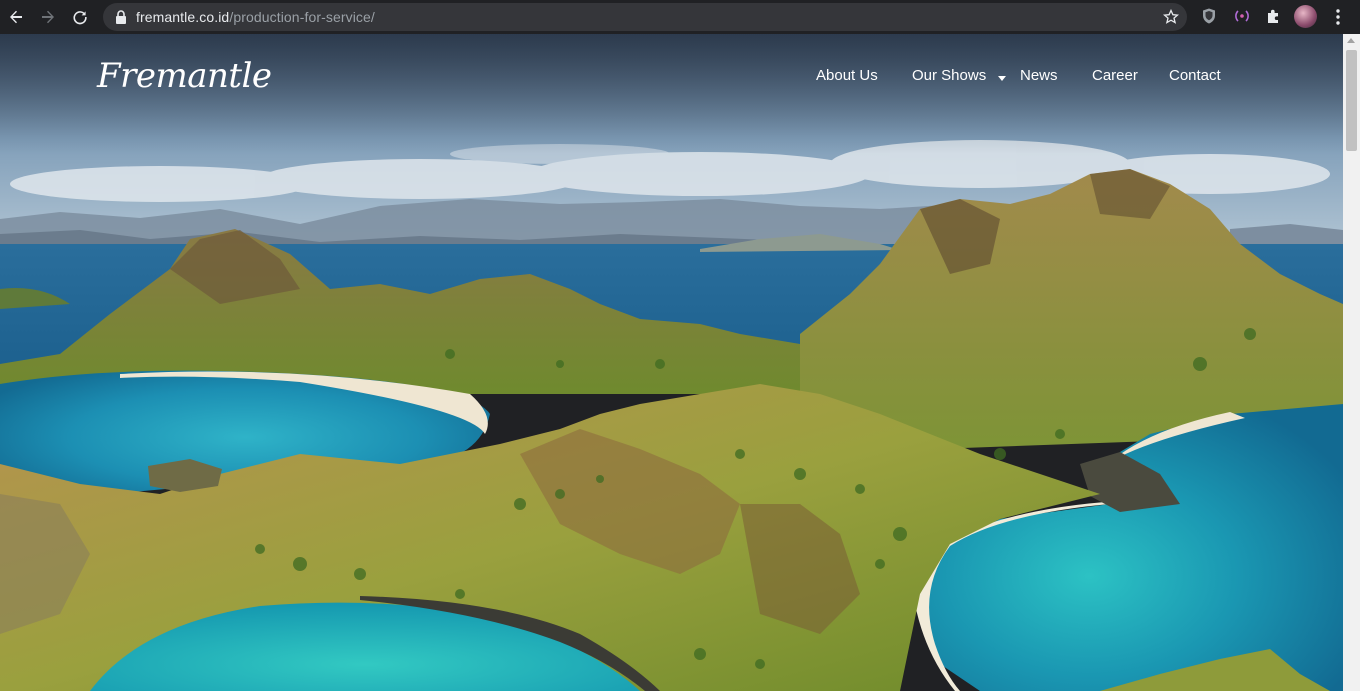 Image resolution: width=1360 pixels, height=691 pixels. I want to click on nav-career: Career, so click(1115, 75).